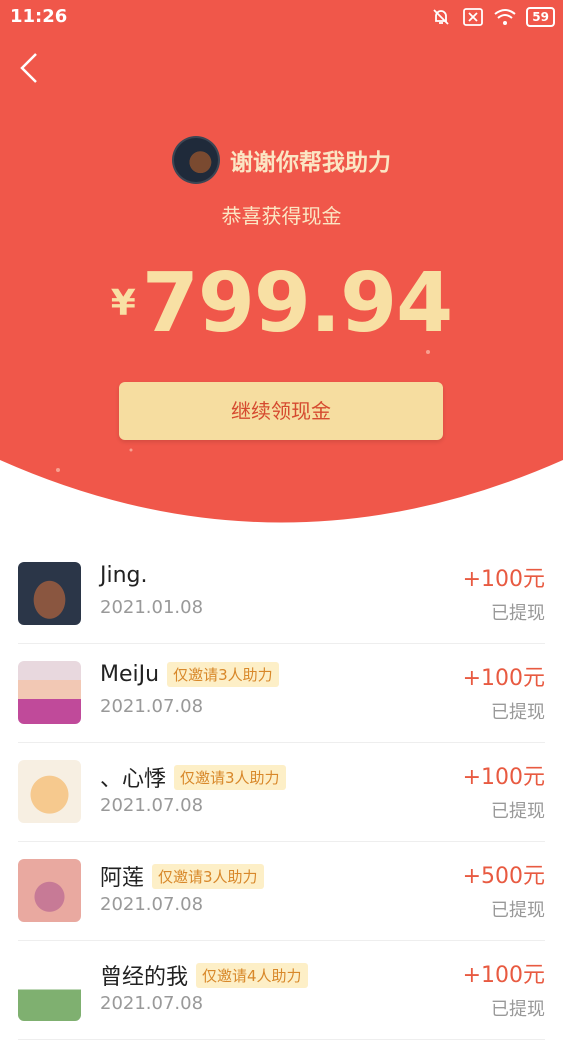 The height and width of the screenshot is (1040, 563). Describe the element at coordinates (281, 990) in the screenshot. I see `list-item: 曾经的我 仅邀请4人助力 2021.07.08 +100元 已提现` at that location.